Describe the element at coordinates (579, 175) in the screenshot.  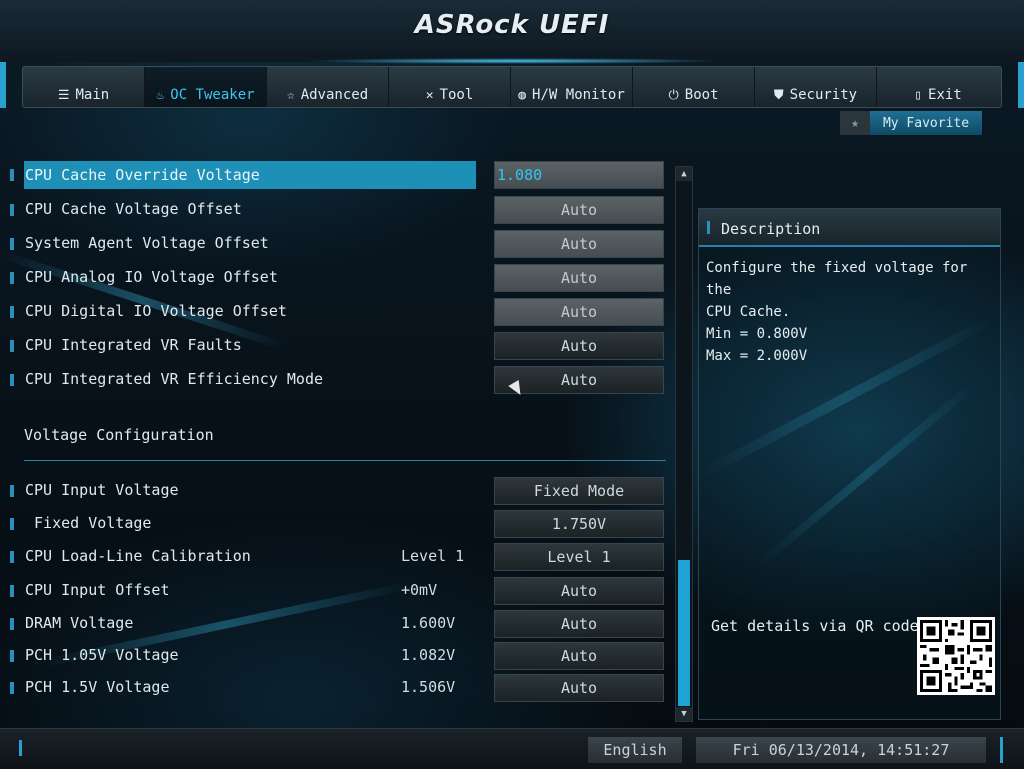
I see `voltage-input: 1.080` at that location.